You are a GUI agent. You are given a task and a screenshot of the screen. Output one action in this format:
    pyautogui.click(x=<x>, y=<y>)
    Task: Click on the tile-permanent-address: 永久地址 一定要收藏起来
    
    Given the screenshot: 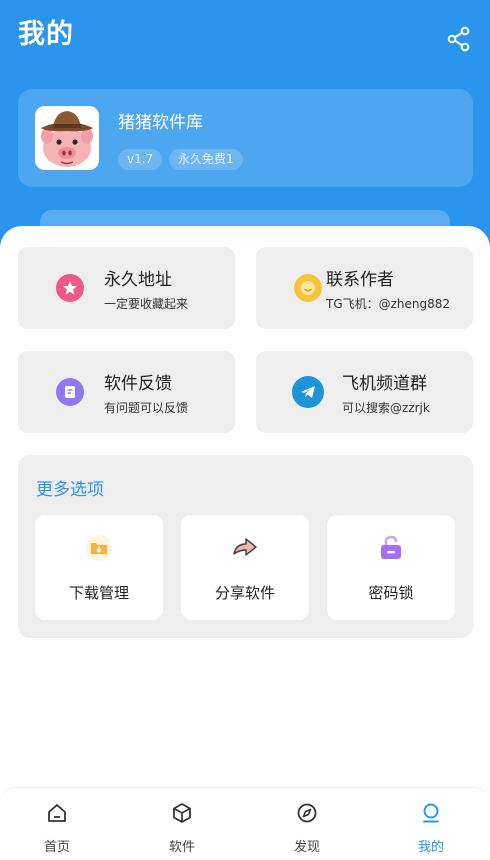 What is the action you would take?
    pyautogui.click(x=126, y=288)
    